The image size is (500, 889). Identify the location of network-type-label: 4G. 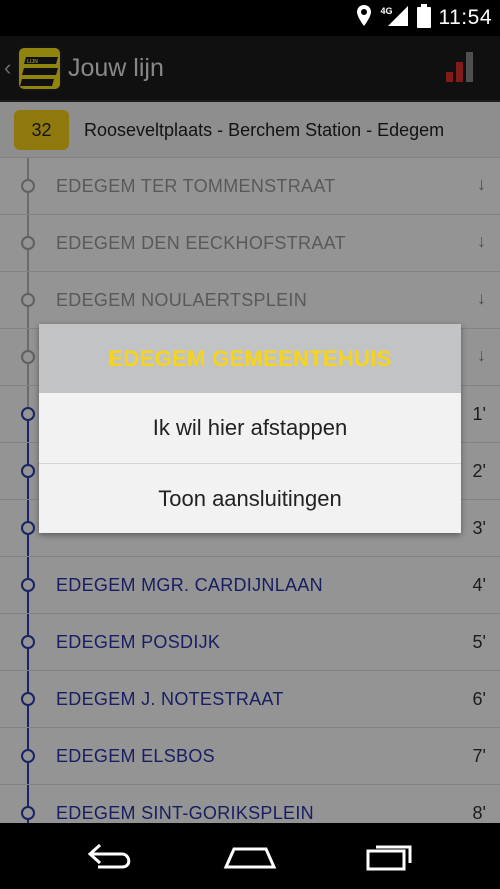
(386, 11).